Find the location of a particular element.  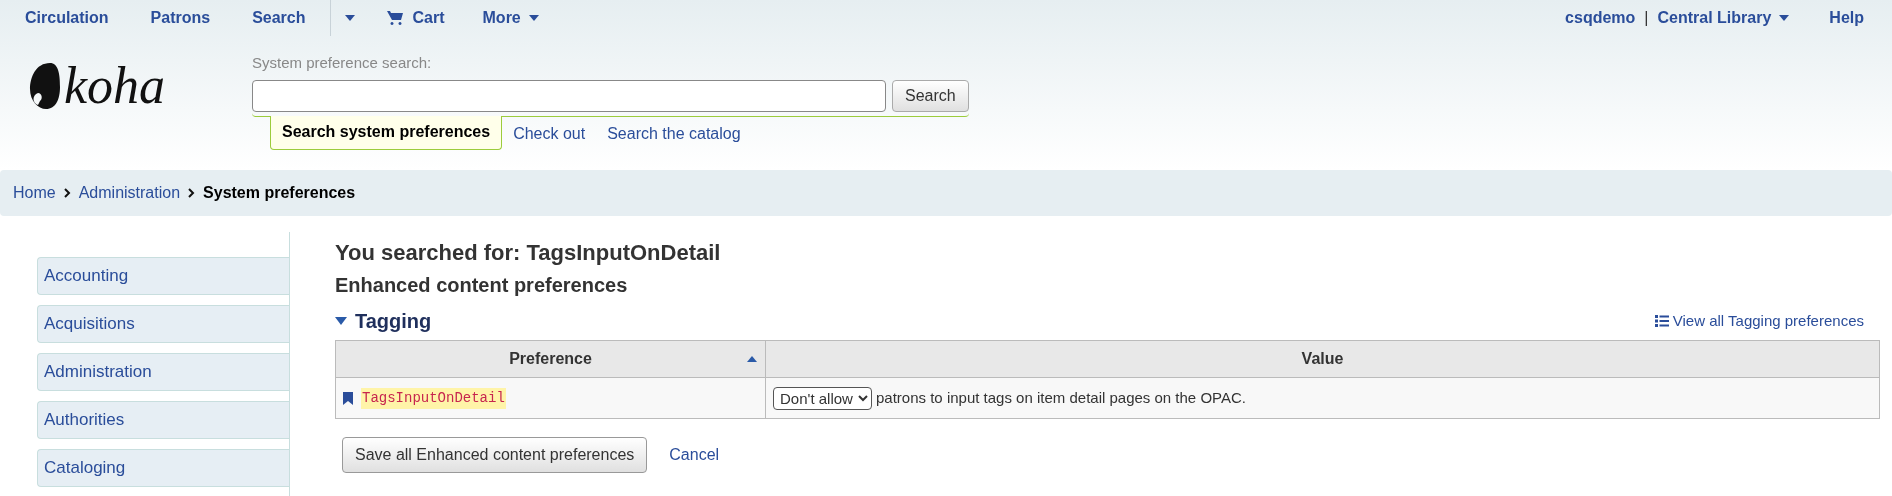

sort-icon is located at coordinates (752, 359).